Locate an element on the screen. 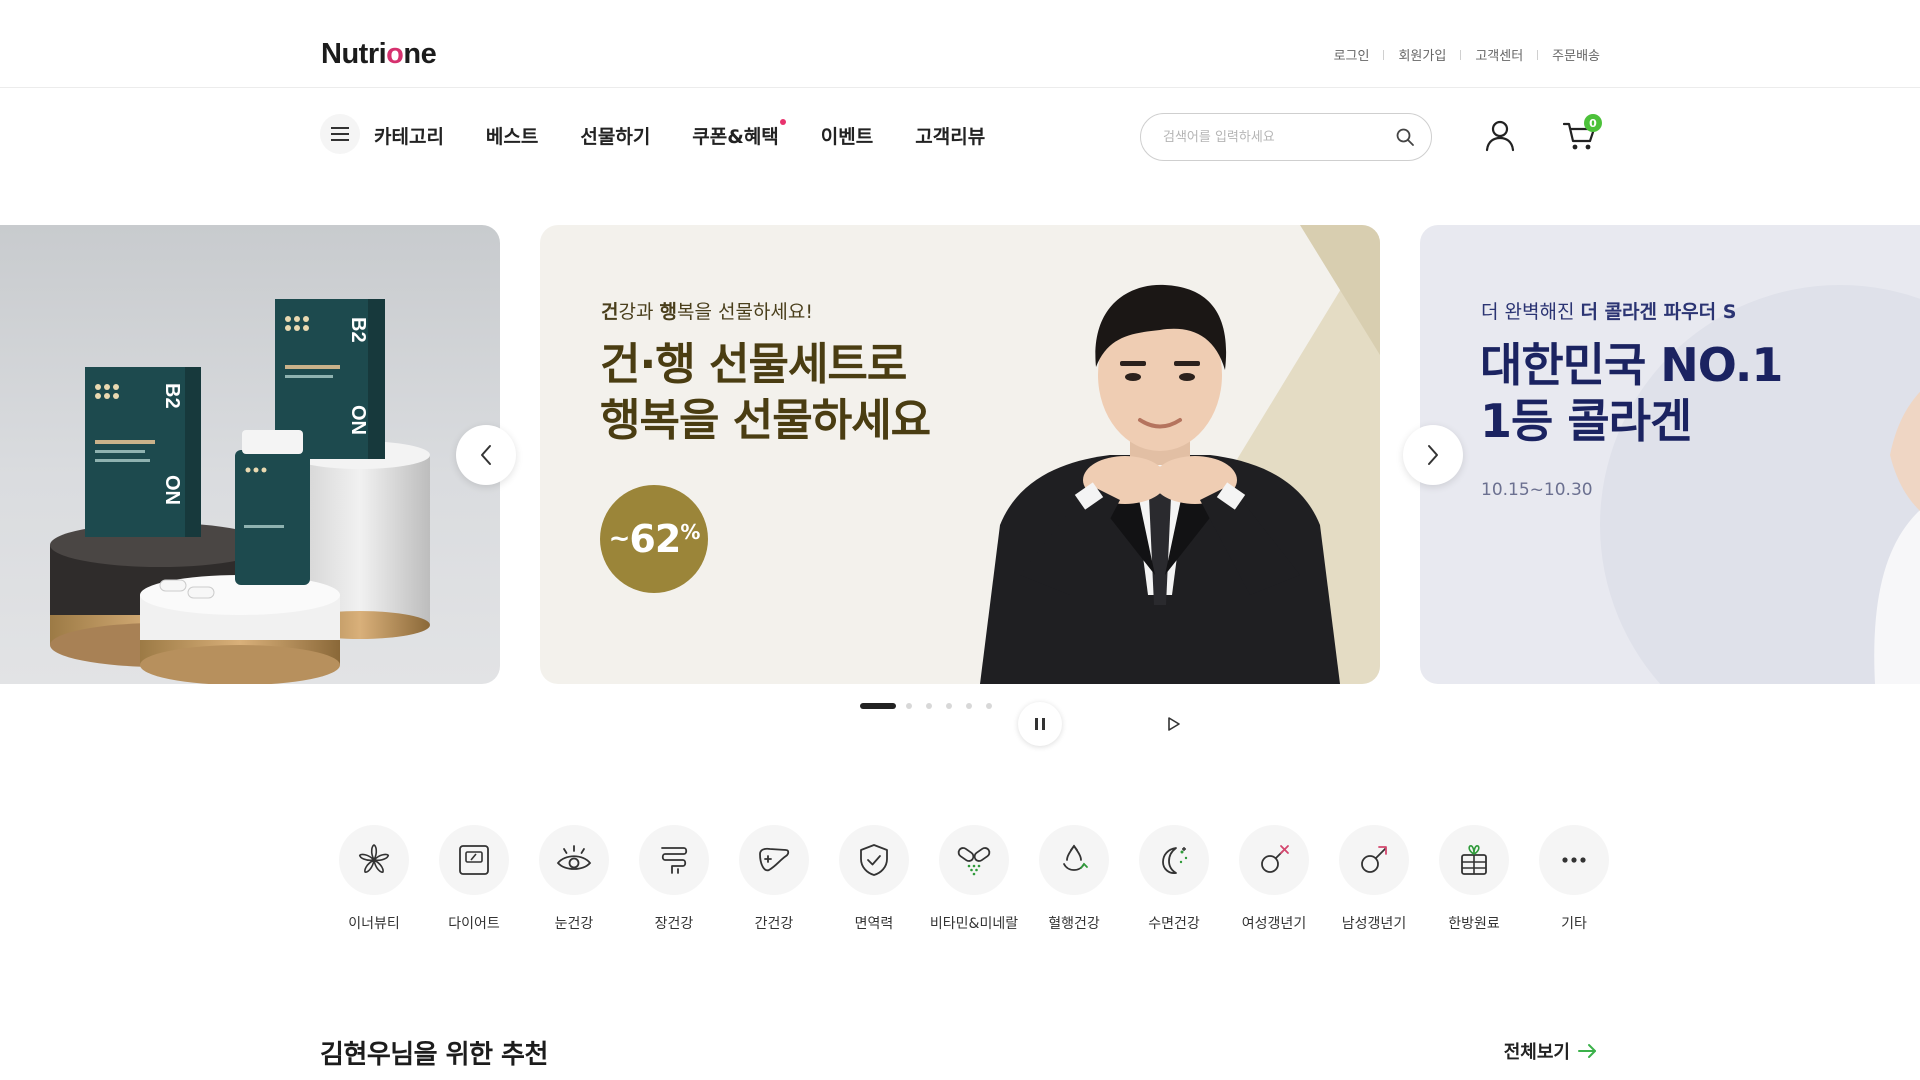 This screenshot has height=1080, width=1920. nav-item-label: 선물하기 is located at coordinates (615, 137).